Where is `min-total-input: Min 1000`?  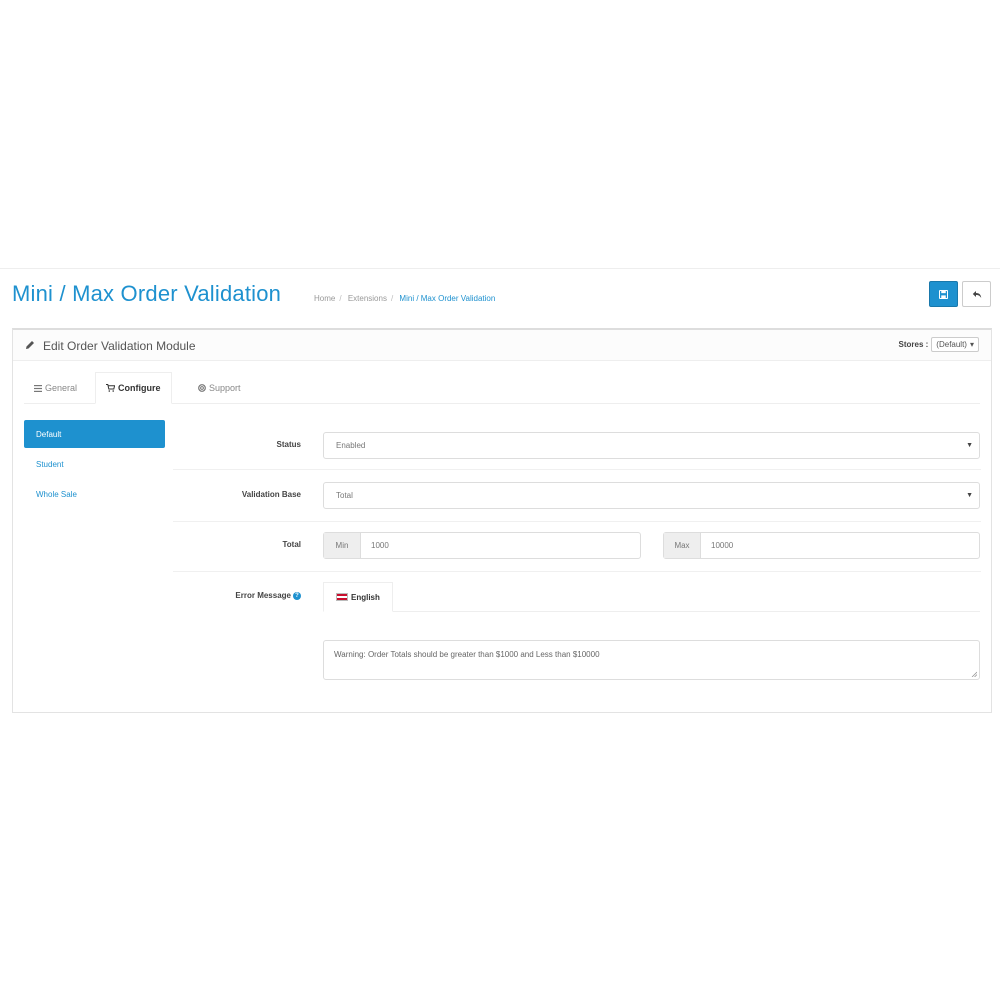 min-total-input: Min 1000 is located at coordinates (482, 545).